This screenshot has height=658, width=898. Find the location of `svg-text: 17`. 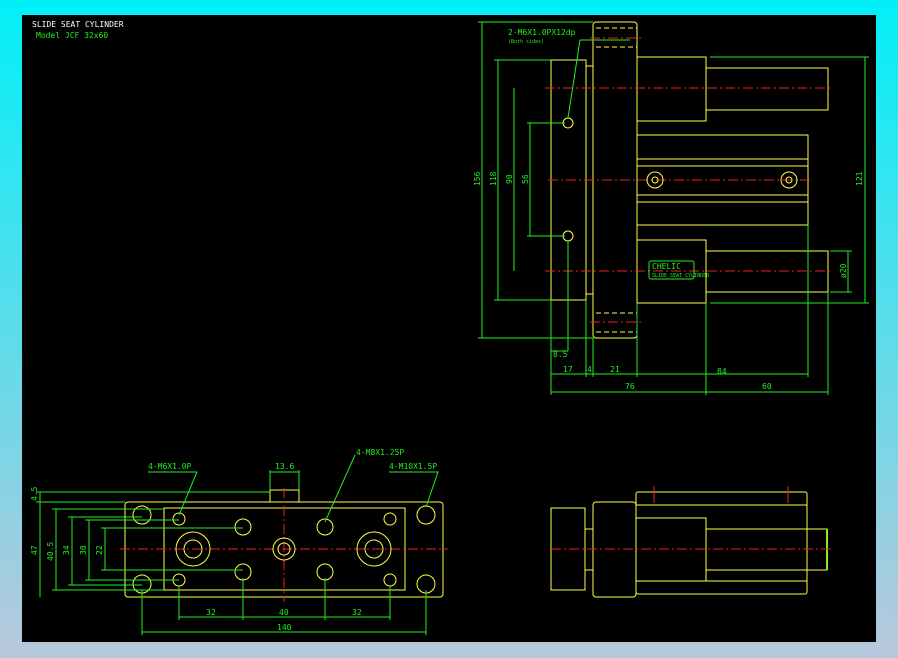

svg-text: 17 is located at coordinates (568, 369).